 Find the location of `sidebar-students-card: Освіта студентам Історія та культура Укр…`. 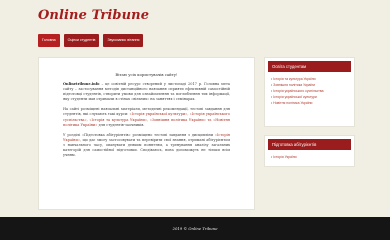

sidebar-students-card: Освіта студентам Історія та культура Укр… is located at coordinates (309, 92).